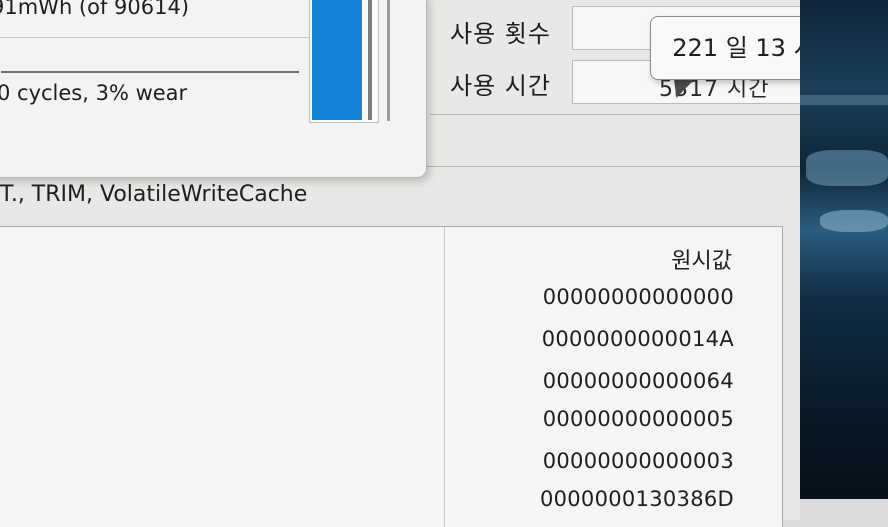  I want to click on battery-wear-text: 0 cycles, 3% wear, so click(94, 93).